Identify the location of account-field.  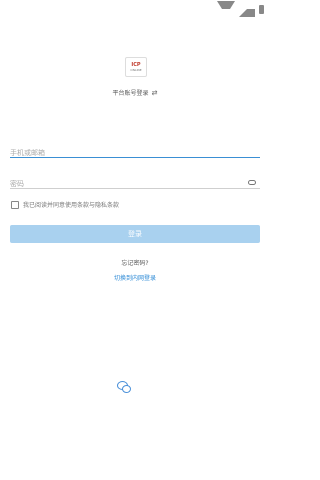
(135, 151).